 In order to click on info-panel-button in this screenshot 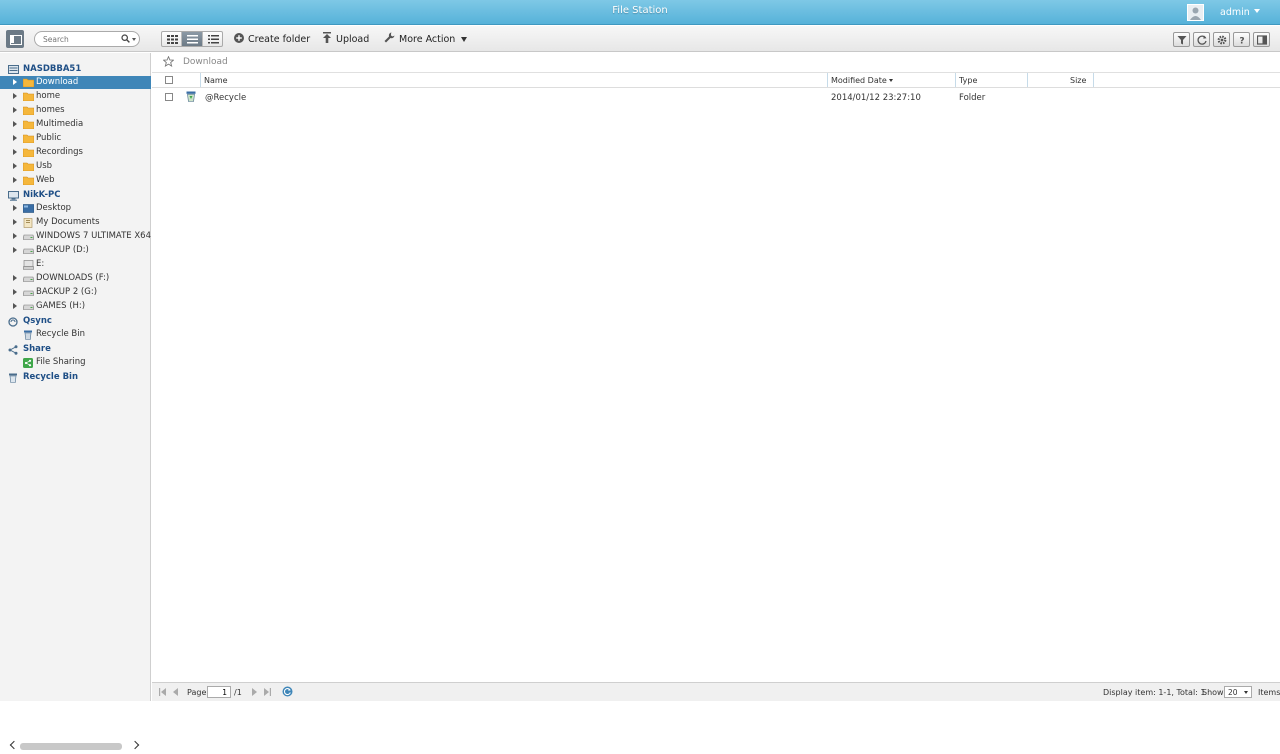, I will do `click(1261, 39)`.